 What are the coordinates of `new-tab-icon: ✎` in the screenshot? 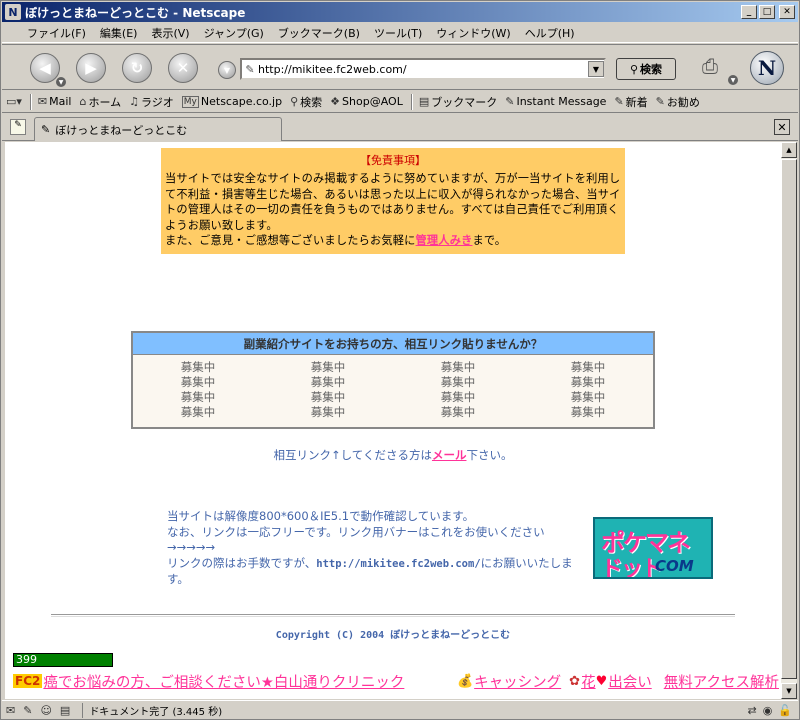 It's located at (18, 127).